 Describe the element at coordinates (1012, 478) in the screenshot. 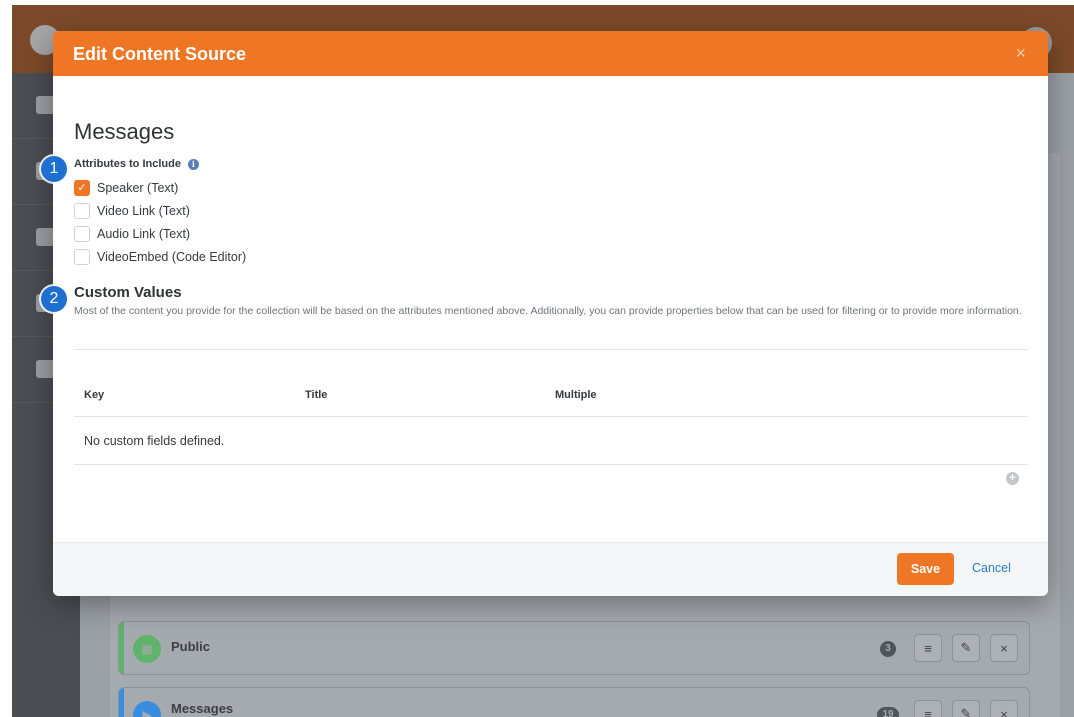

I see `add-row-icon: +` at that location.